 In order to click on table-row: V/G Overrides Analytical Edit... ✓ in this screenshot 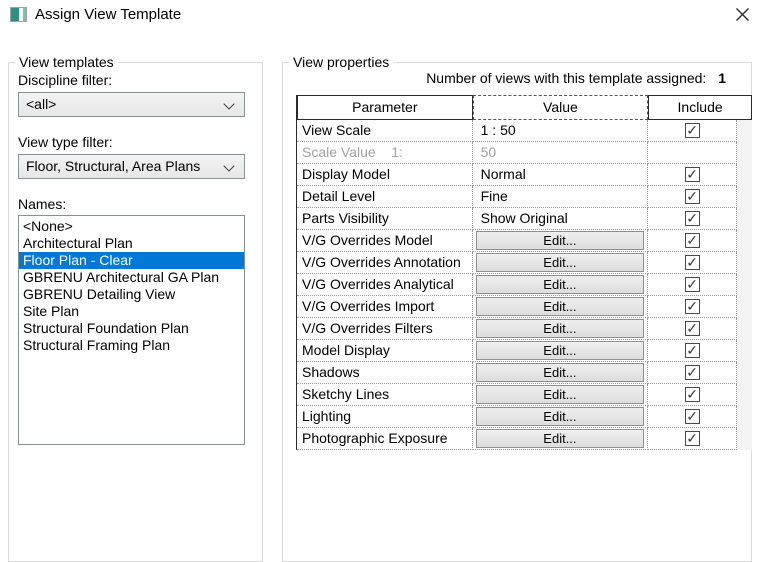, I will do `click(524, 285)`.